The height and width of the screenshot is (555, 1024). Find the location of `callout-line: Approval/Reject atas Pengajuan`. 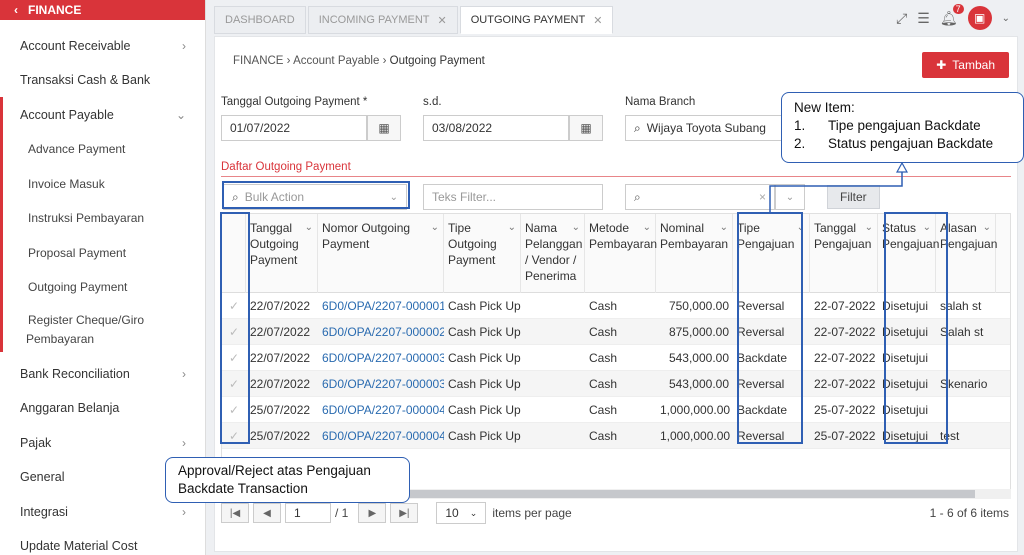

callout-line: Approval/Reject atas Pengajuan is located at coordinates (274, 470).